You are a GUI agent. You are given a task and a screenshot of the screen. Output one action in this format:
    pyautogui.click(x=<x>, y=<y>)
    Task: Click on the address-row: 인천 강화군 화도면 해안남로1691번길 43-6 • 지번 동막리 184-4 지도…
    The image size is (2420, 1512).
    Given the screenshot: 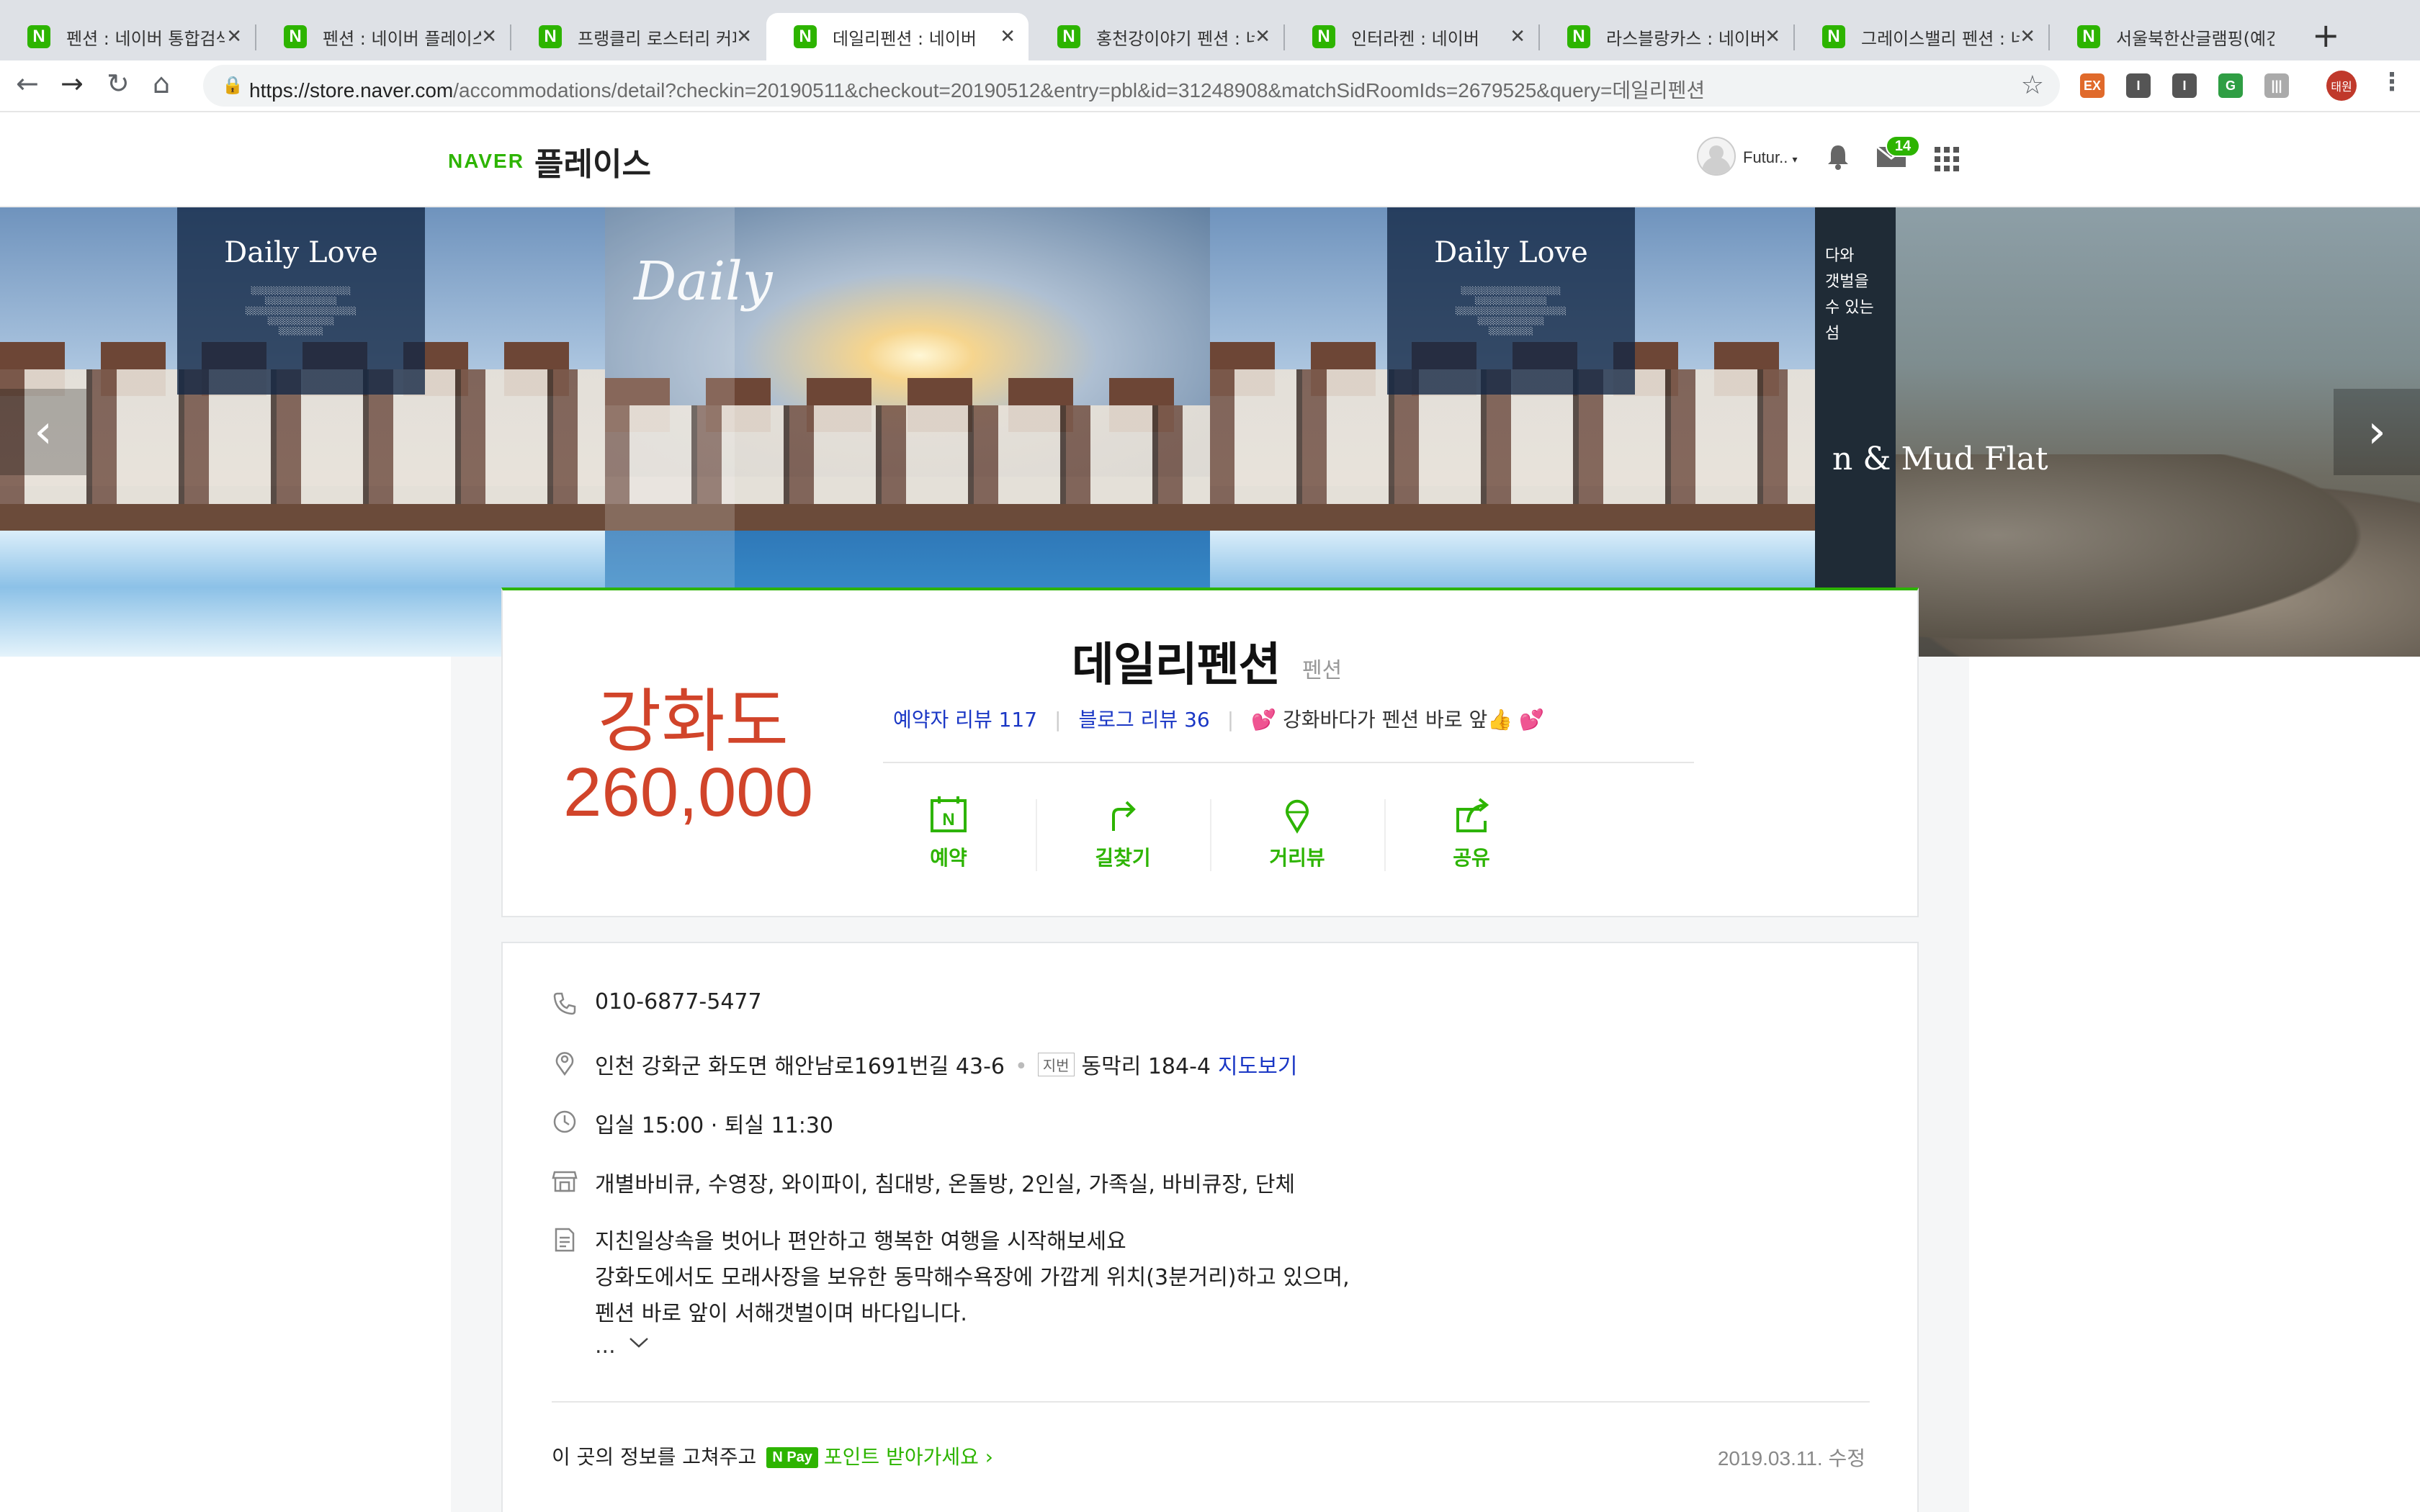 What is the action you would take?
    pyautogui.click(x=946, y=1064)
    